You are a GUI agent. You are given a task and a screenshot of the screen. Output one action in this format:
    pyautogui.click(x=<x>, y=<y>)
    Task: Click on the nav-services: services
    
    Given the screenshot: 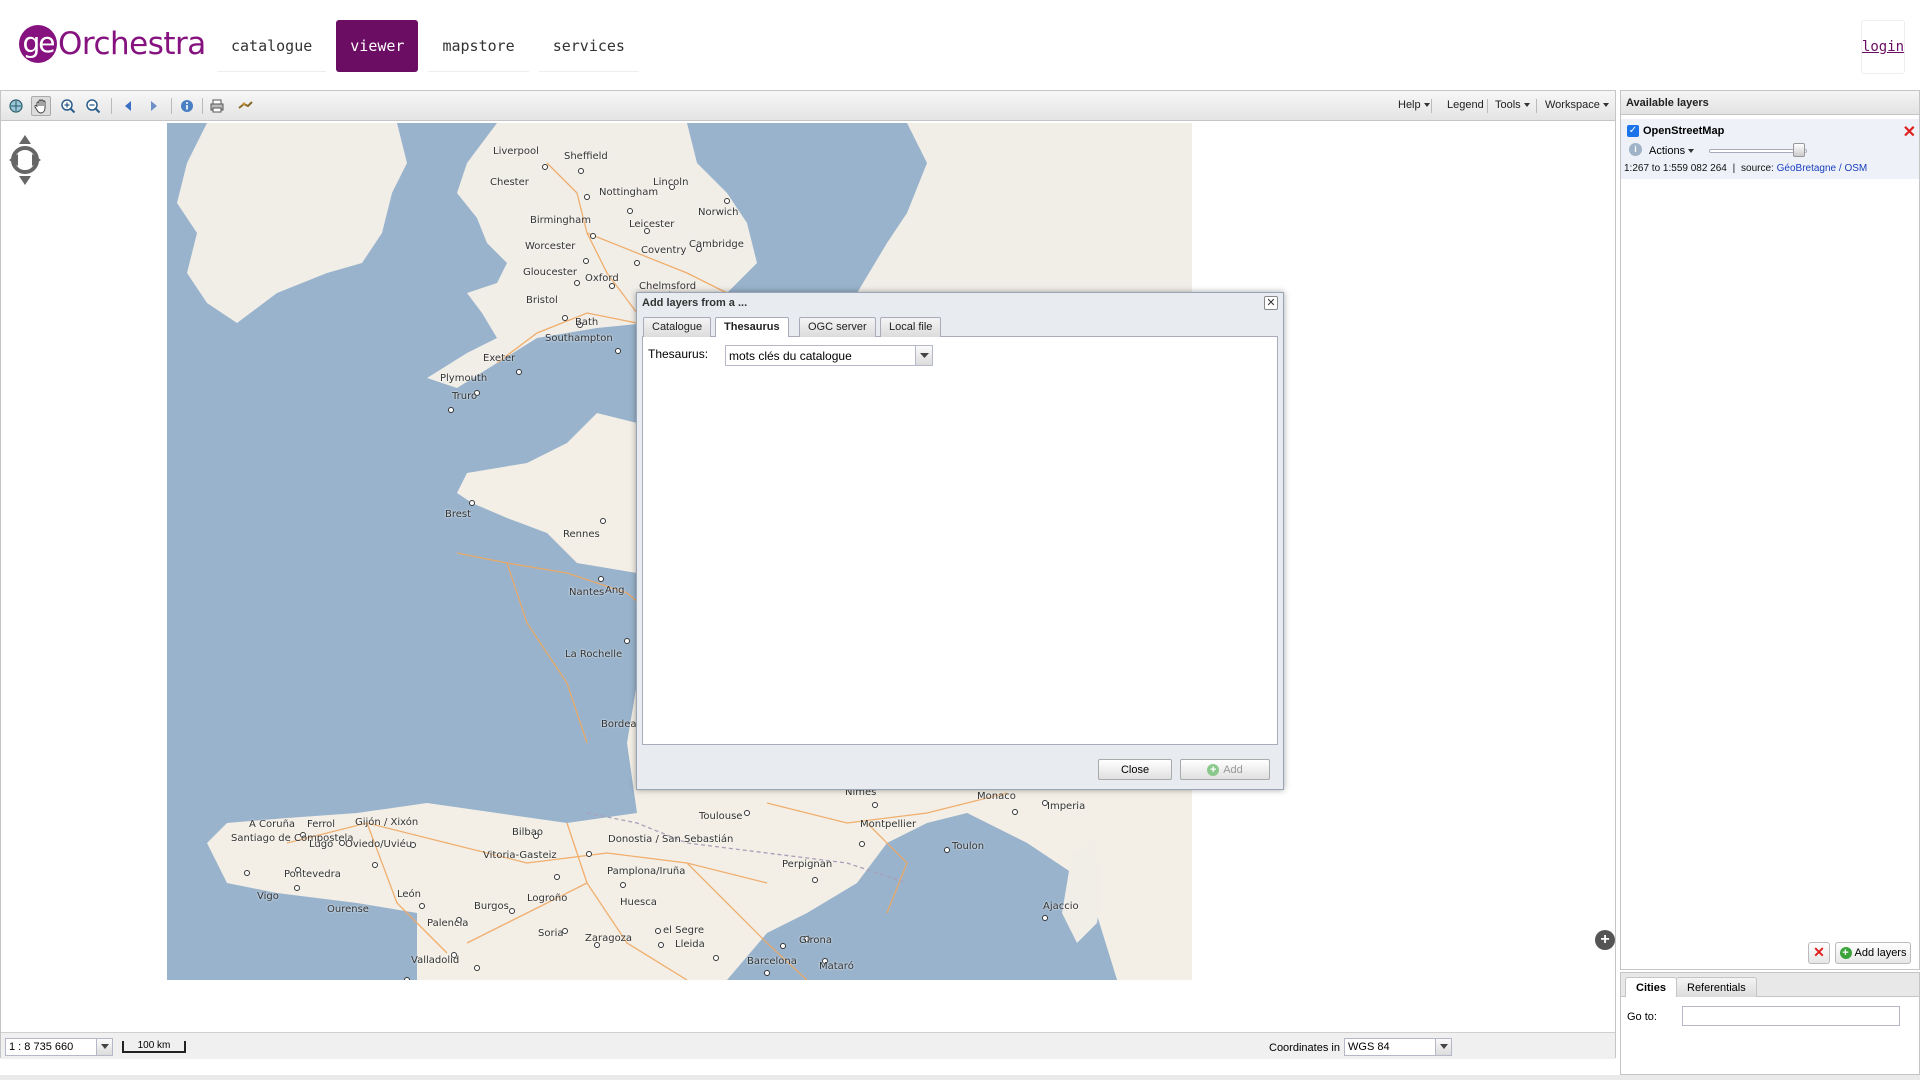 What is the action you would take?
    pyautogui.click(x=588, y=46)
    